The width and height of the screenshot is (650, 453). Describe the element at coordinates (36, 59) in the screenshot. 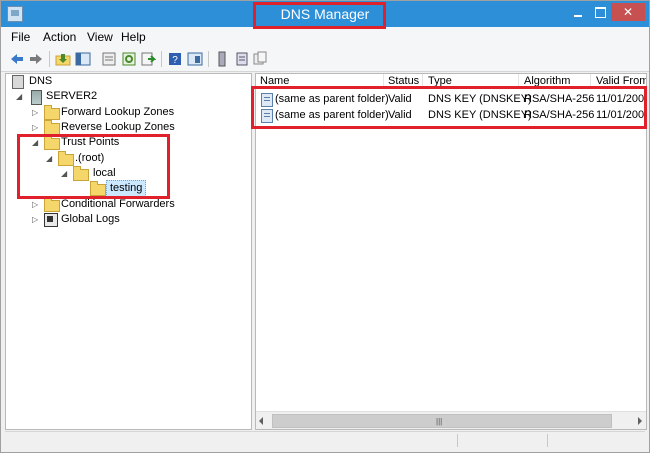

I see `forward-arrow-icon` at that location.